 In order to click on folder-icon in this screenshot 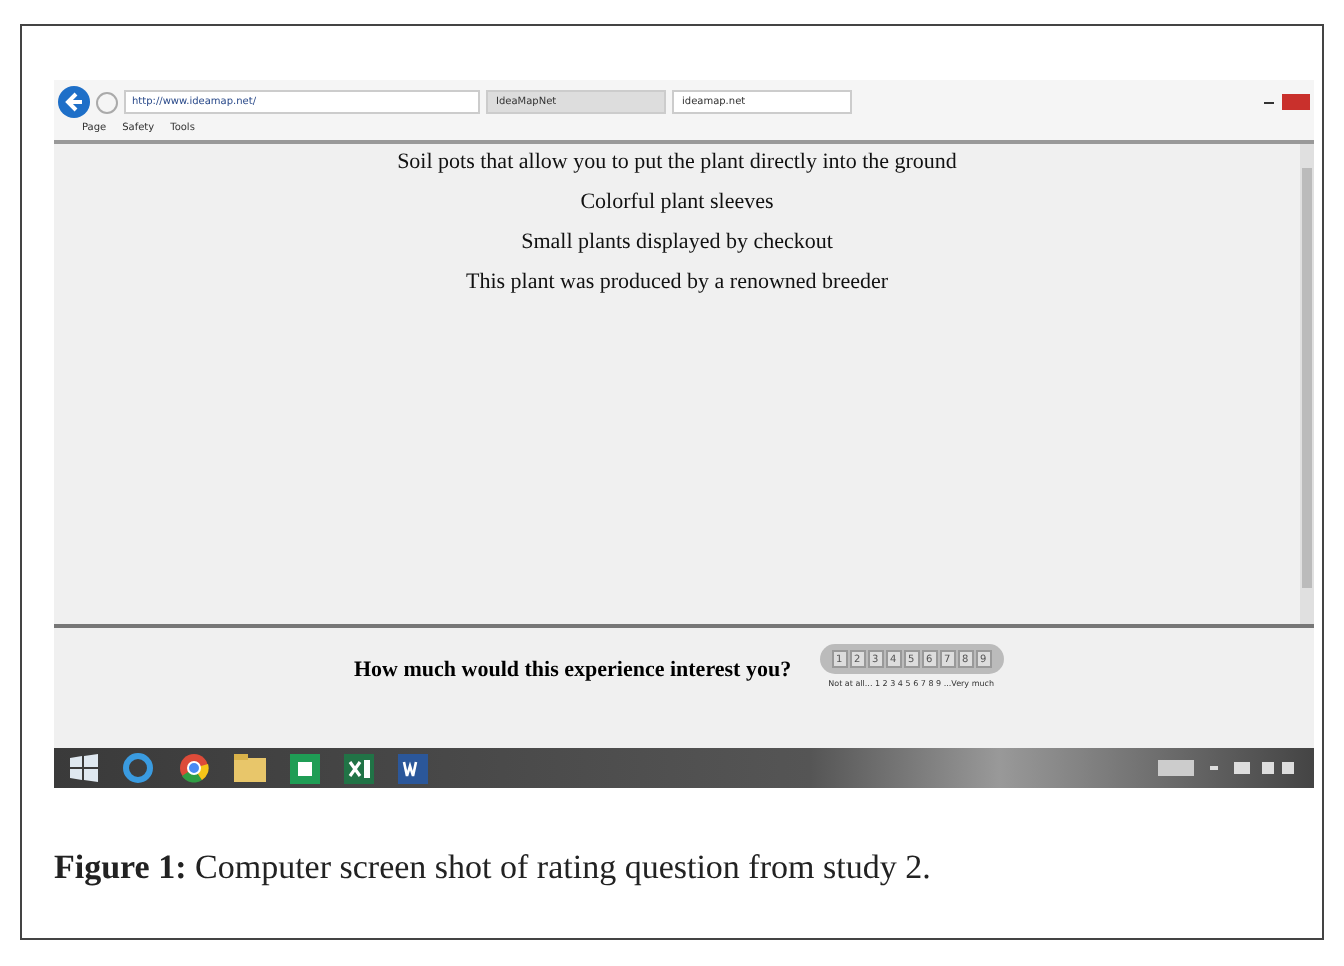, I will do `click(250, 768)`.